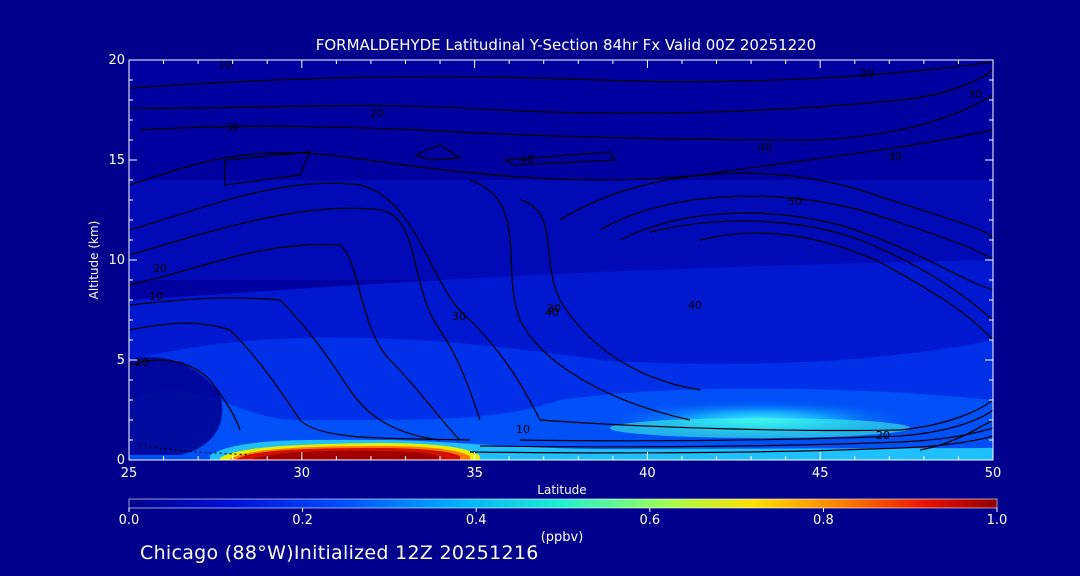 This screenshot has height=576, width=1080. Describe the element at coordinates (562, 537) in the screenshot. I see `colorbar-label: (ppbv)` at that location.